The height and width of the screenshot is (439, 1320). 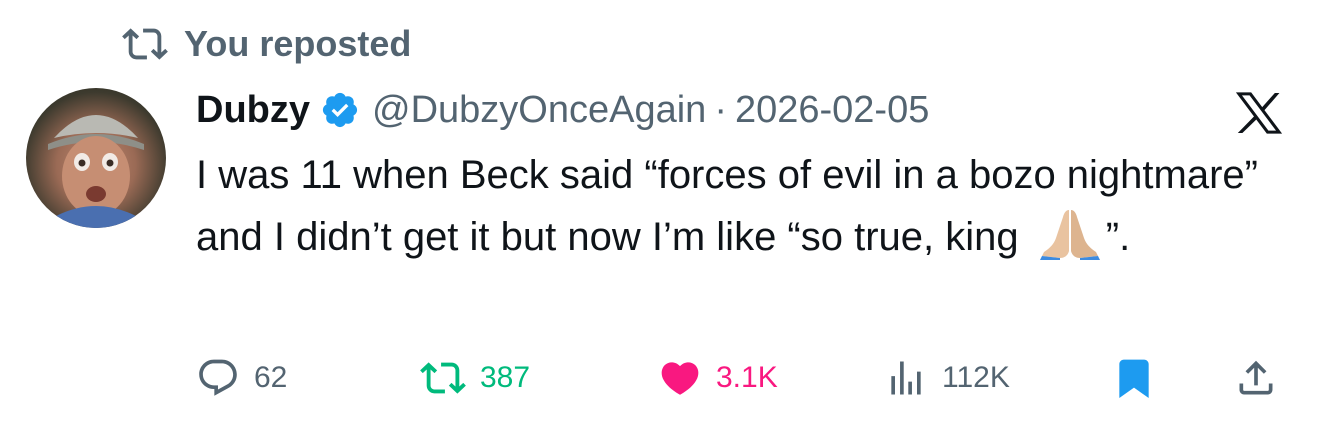 I want to click on bookmark-button, so click(x=1134, y=378).